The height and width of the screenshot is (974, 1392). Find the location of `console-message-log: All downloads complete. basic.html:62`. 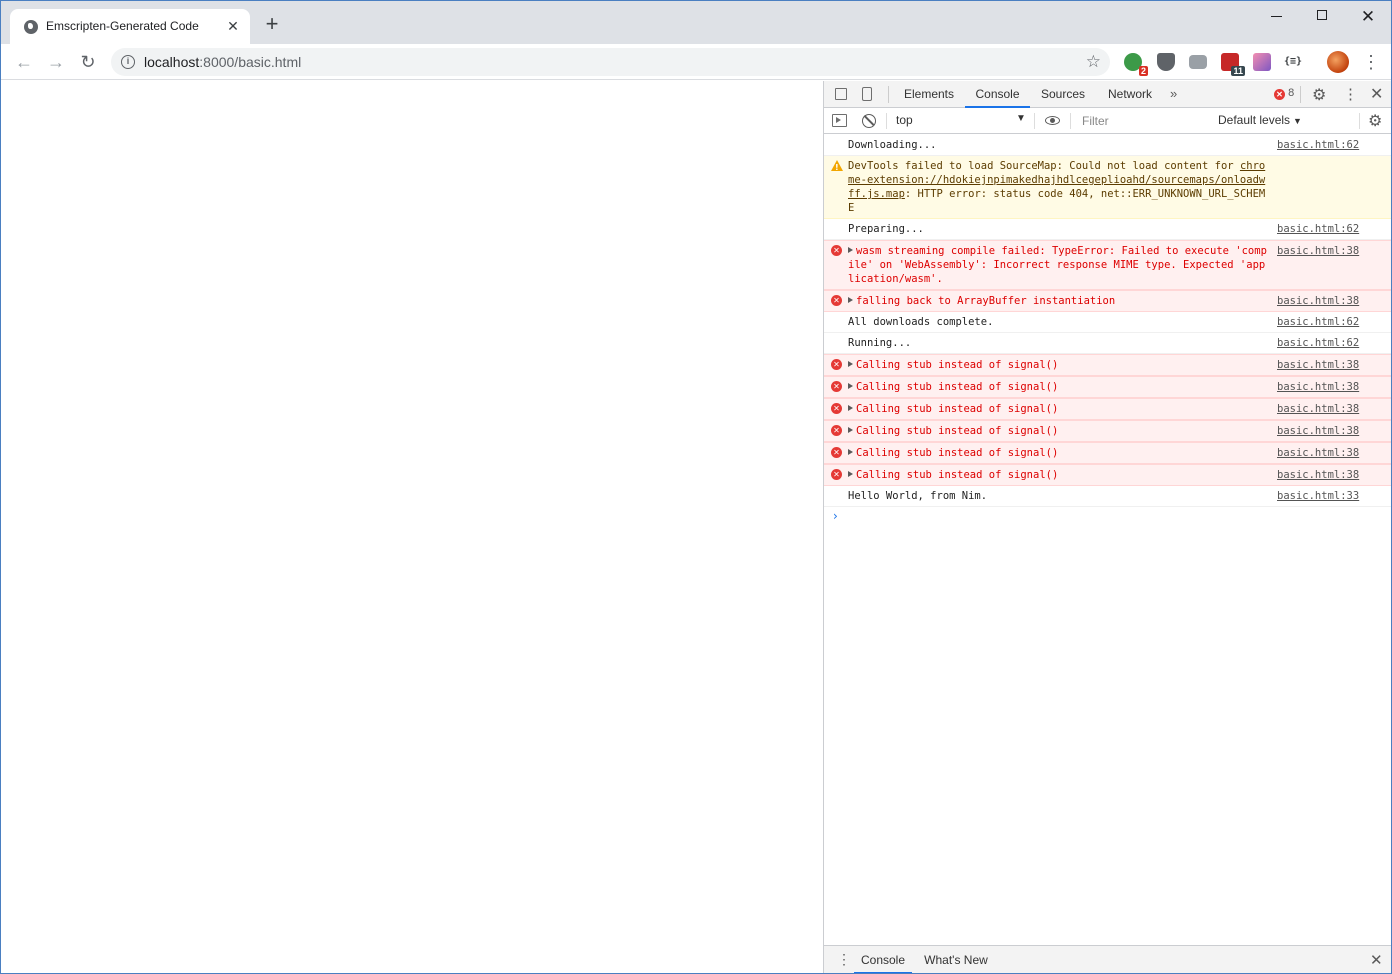

console-message-log: All downloads complete. basic.html:62 is located at coordinates (1107, 322).